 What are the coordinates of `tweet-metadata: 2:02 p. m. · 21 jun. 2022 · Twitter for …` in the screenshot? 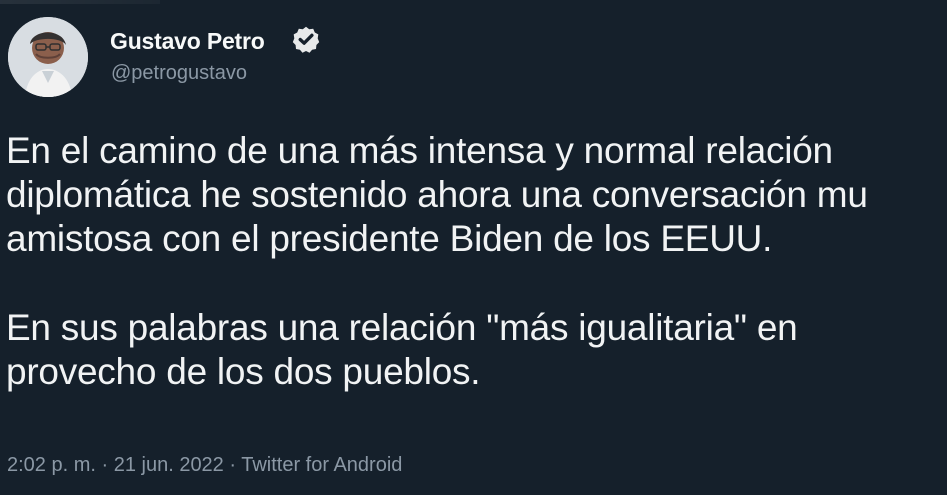 It's located at (204, 465).